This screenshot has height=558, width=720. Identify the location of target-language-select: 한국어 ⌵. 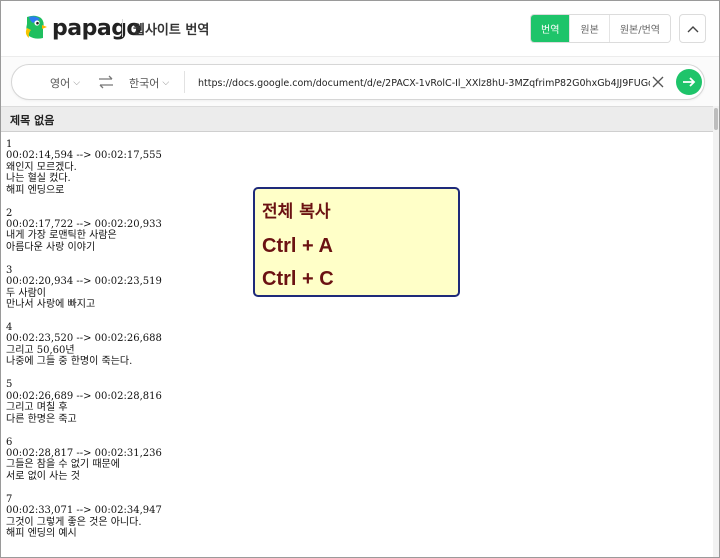
(149, 83).